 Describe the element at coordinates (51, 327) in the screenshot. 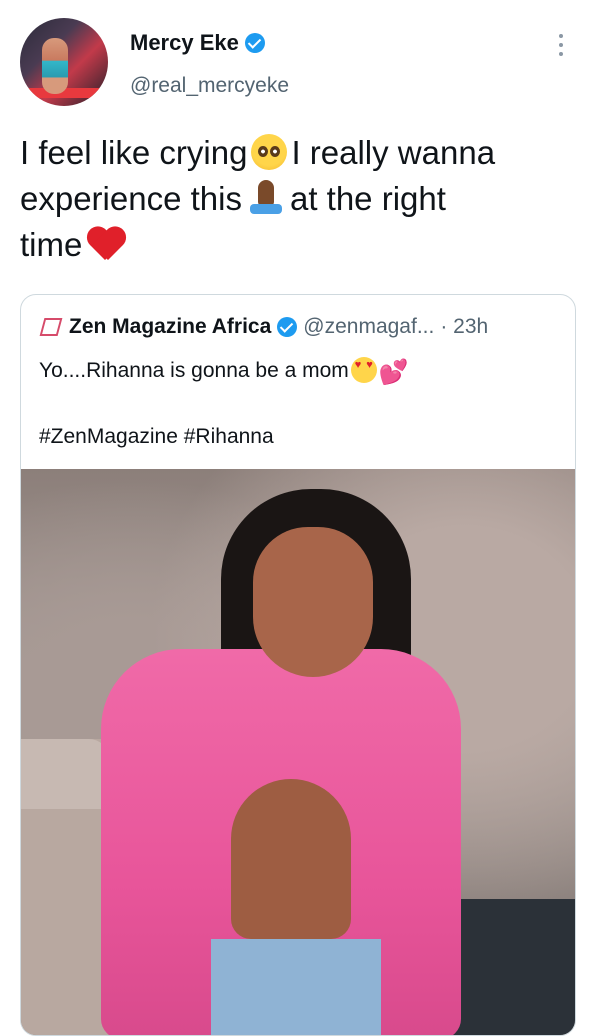

I see `zen-magazine-logo-icon` at that location.